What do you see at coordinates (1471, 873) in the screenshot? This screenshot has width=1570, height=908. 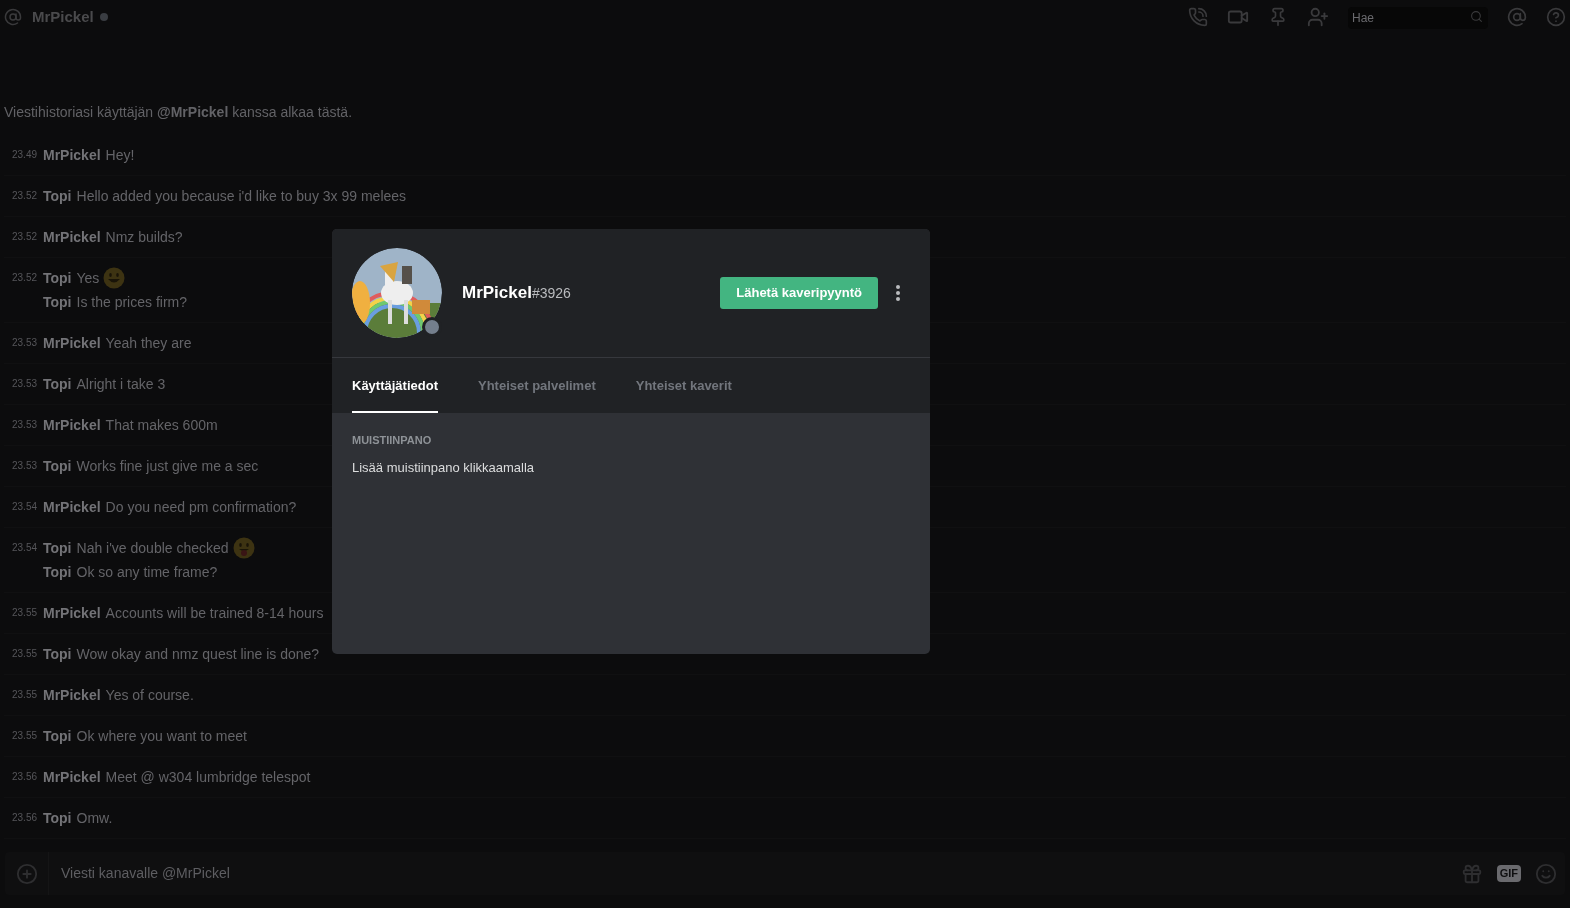 I see `gift-icon` at bounding box center [1471, 873].